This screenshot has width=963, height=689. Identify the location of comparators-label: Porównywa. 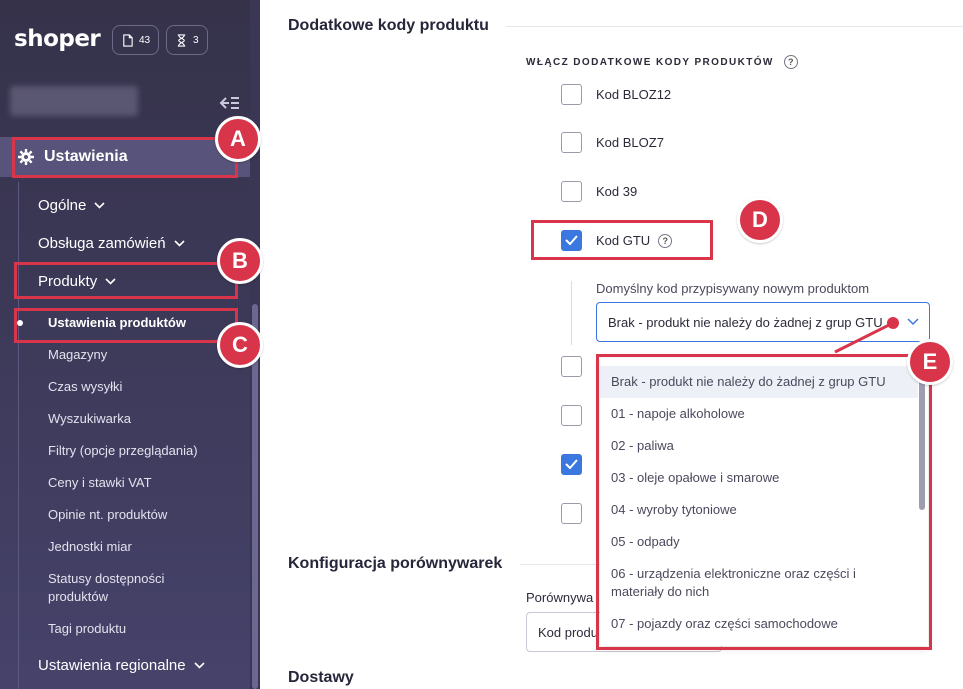
(560, 597).